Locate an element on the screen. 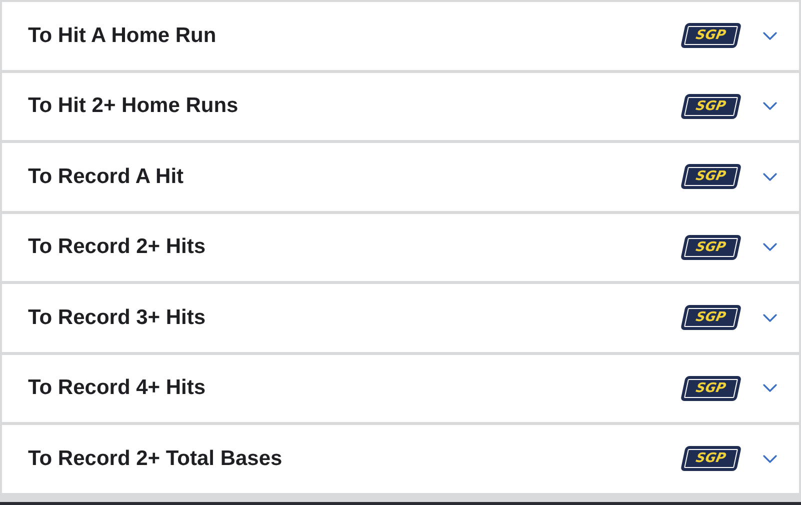 This screenshot has width=801, height=505. market-row: To Record A Hit SGP is located at coordinates (400, 176).